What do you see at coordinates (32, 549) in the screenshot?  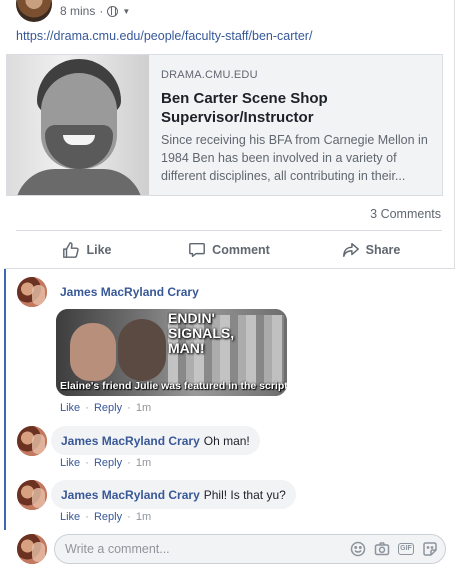 I see `my-avatar` at bounding box center [32, 549].